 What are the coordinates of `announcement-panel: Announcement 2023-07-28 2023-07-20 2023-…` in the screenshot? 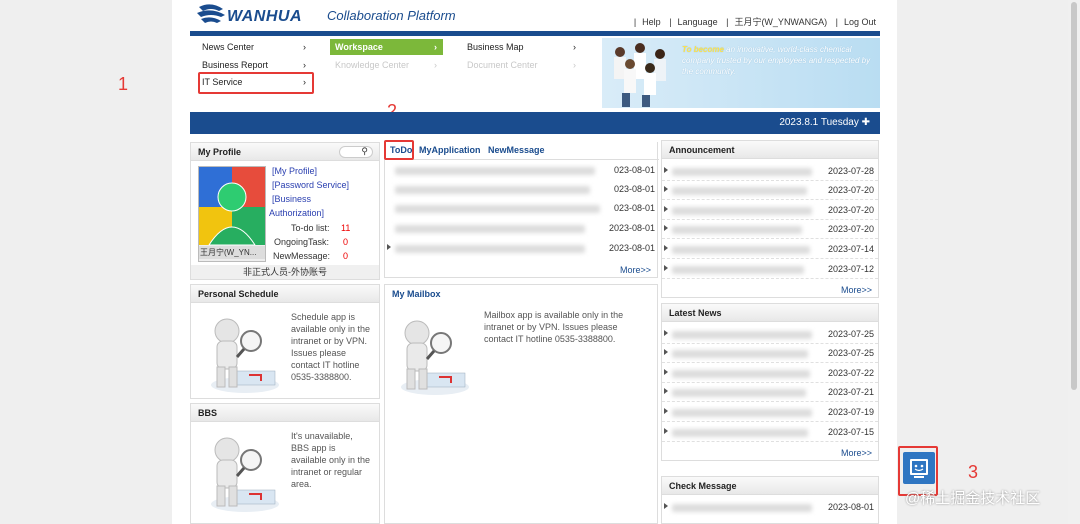 It's located at (770, 219).